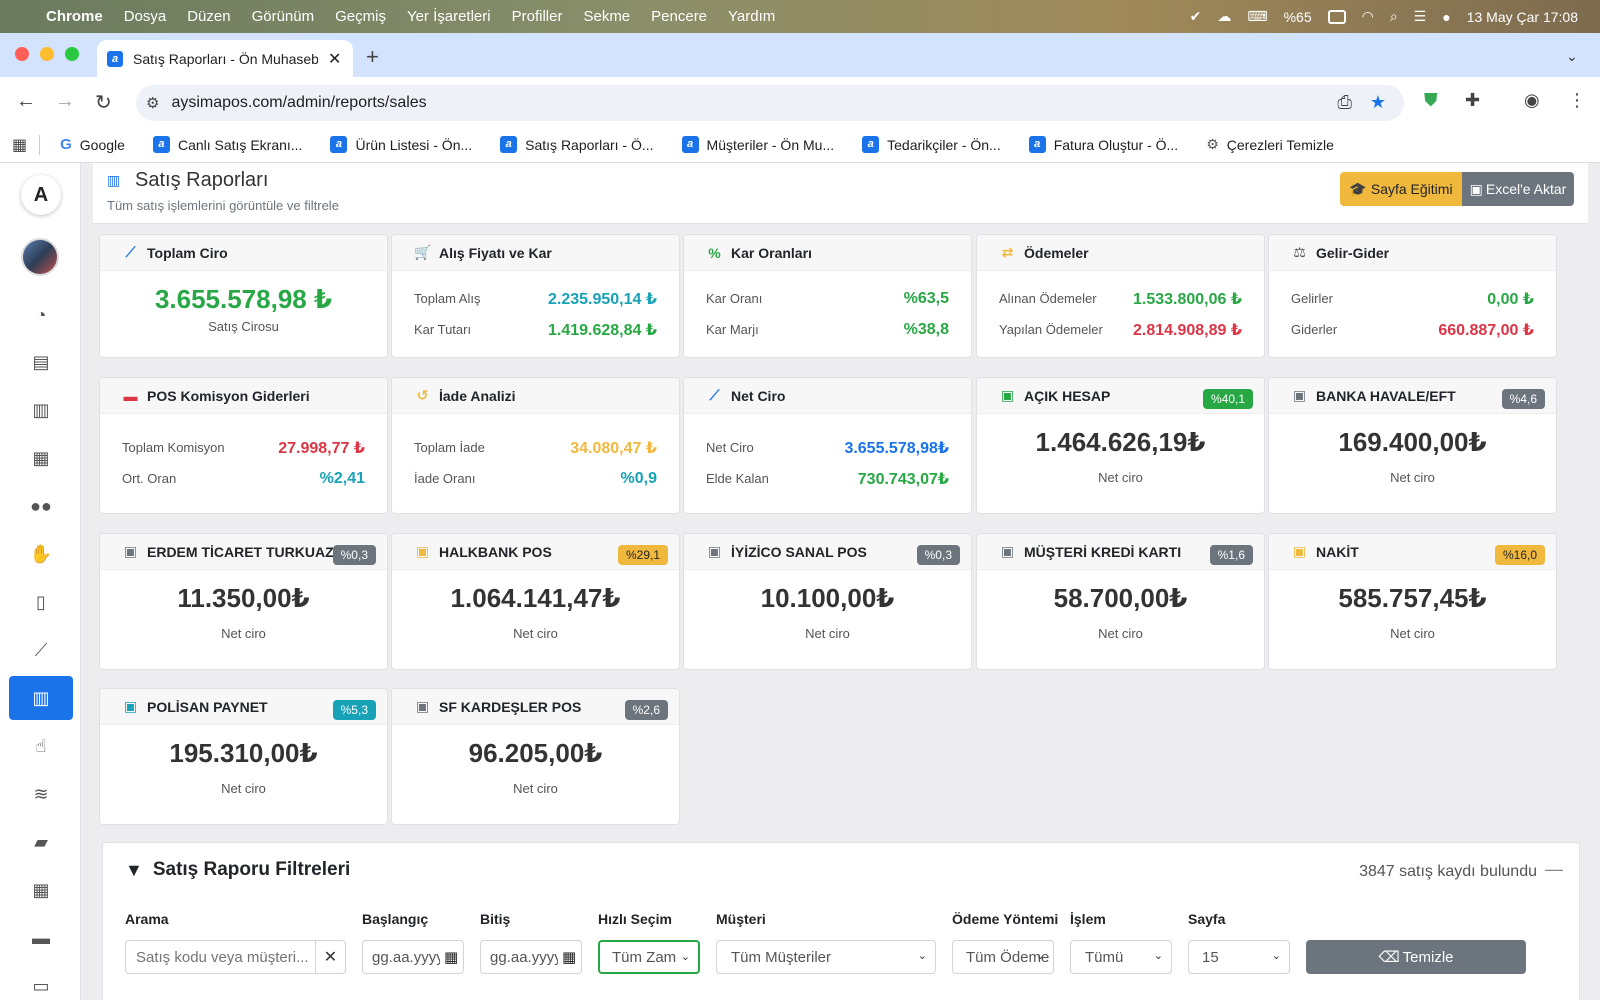 This screenshot has width=1600, height=1000. What do you see at coordinates (134, 869) in the screenshot?
I see `filter-funnel-icon: ▼` at bounding box center [134, 869].